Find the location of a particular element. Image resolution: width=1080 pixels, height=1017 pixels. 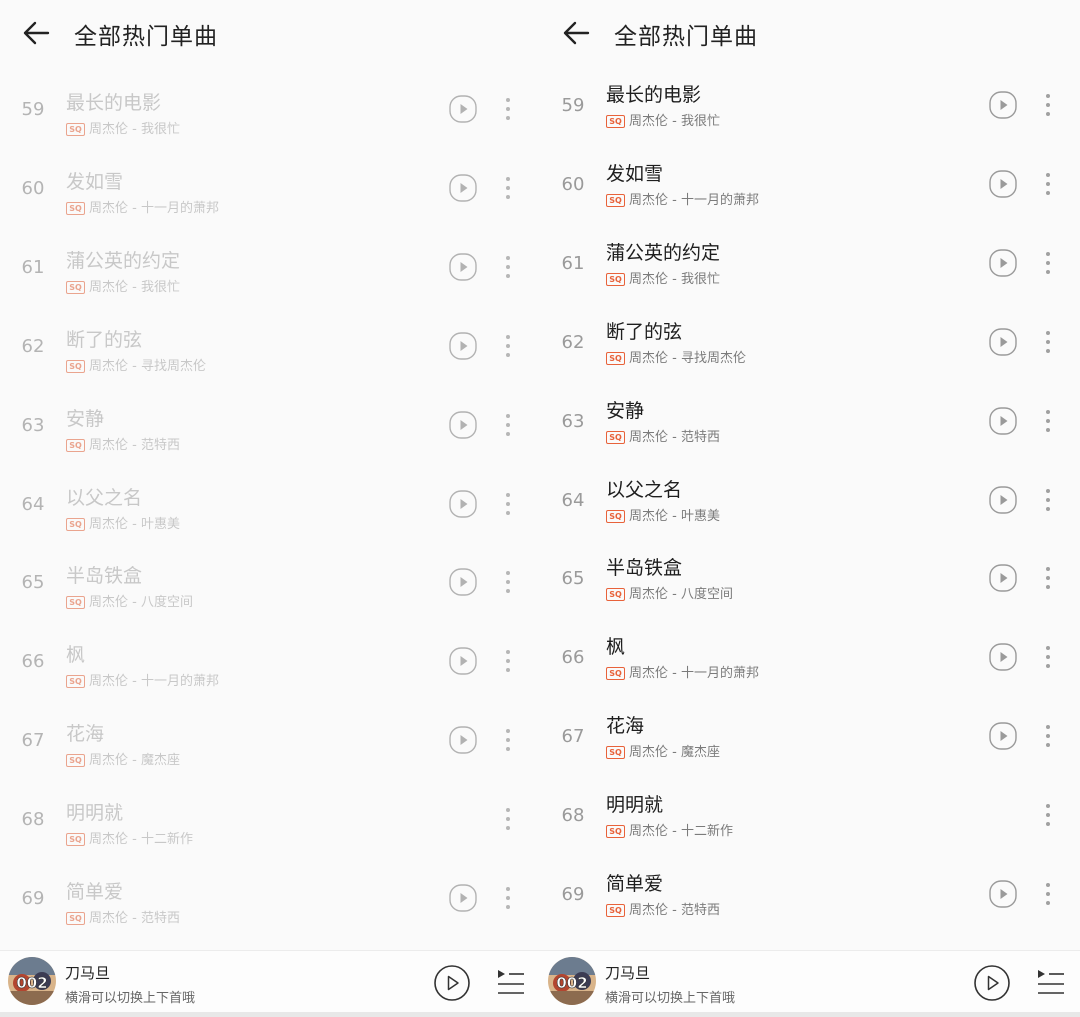

song-title: 明明就 is located at coordinates (95, 813).